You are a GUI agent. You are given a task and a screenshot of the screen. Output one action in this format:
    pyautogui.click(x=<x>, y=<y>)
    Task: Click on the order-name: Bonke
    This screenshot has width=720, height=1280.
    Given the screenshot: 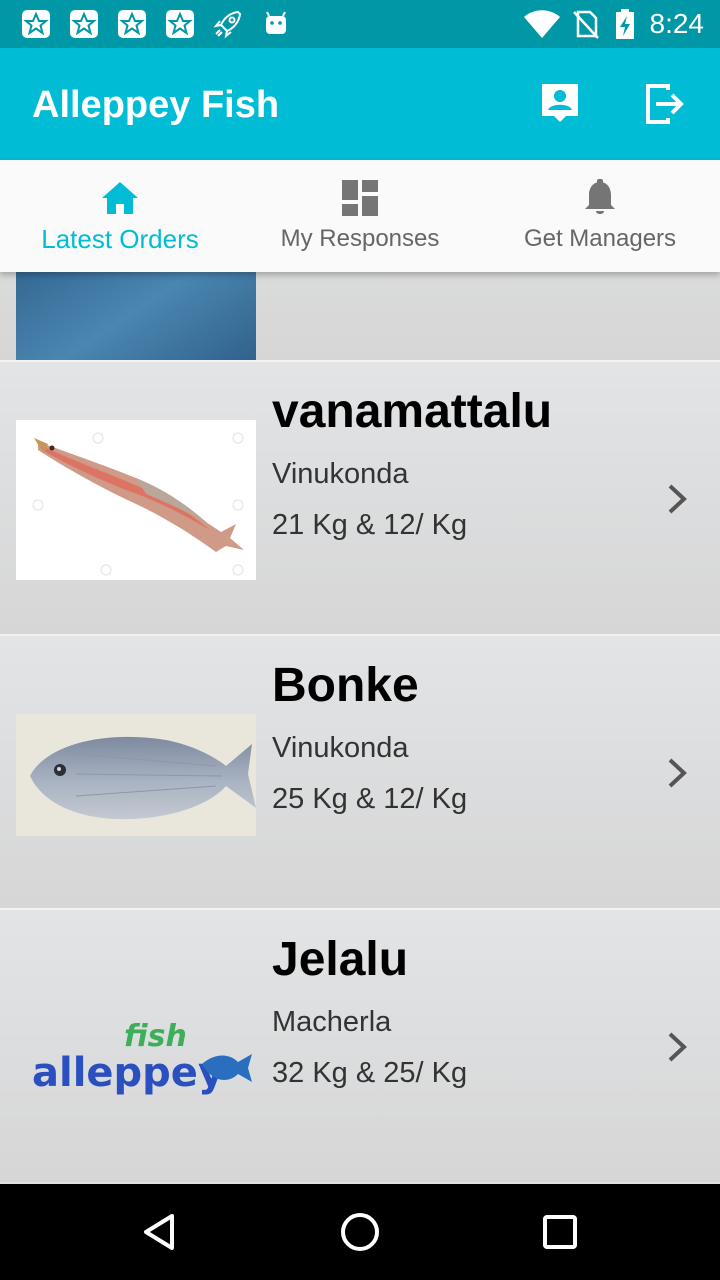 What is the action you would take?
    pyautogui.click(x=345, y=685)
    